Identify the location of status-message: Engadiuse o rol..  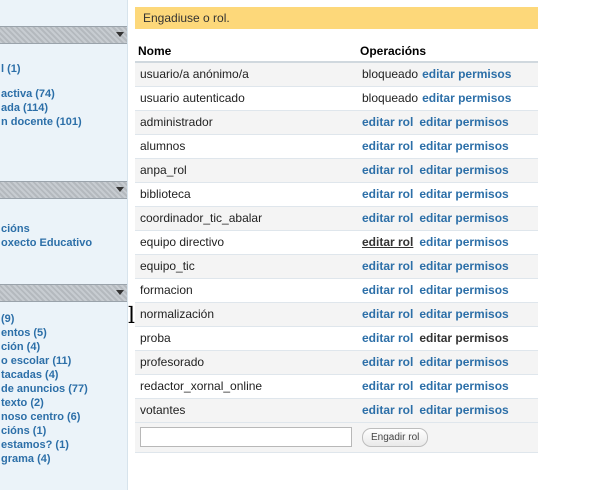
(336, 18).